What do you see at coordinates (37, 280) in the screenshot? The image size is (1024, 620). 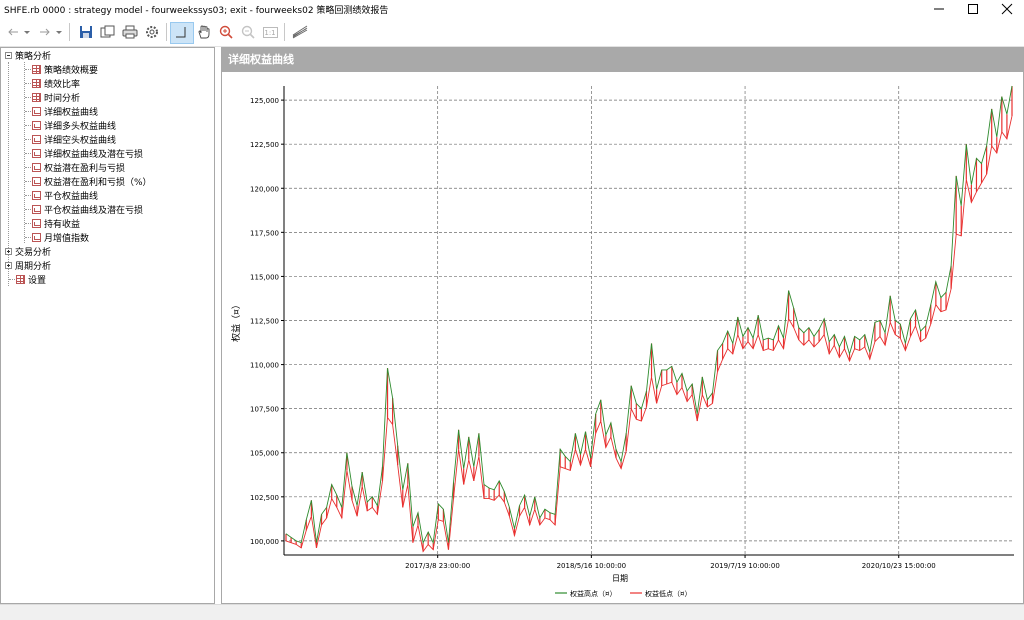 I see `tree-node-label: 设置` at bounding box center [37, 280].